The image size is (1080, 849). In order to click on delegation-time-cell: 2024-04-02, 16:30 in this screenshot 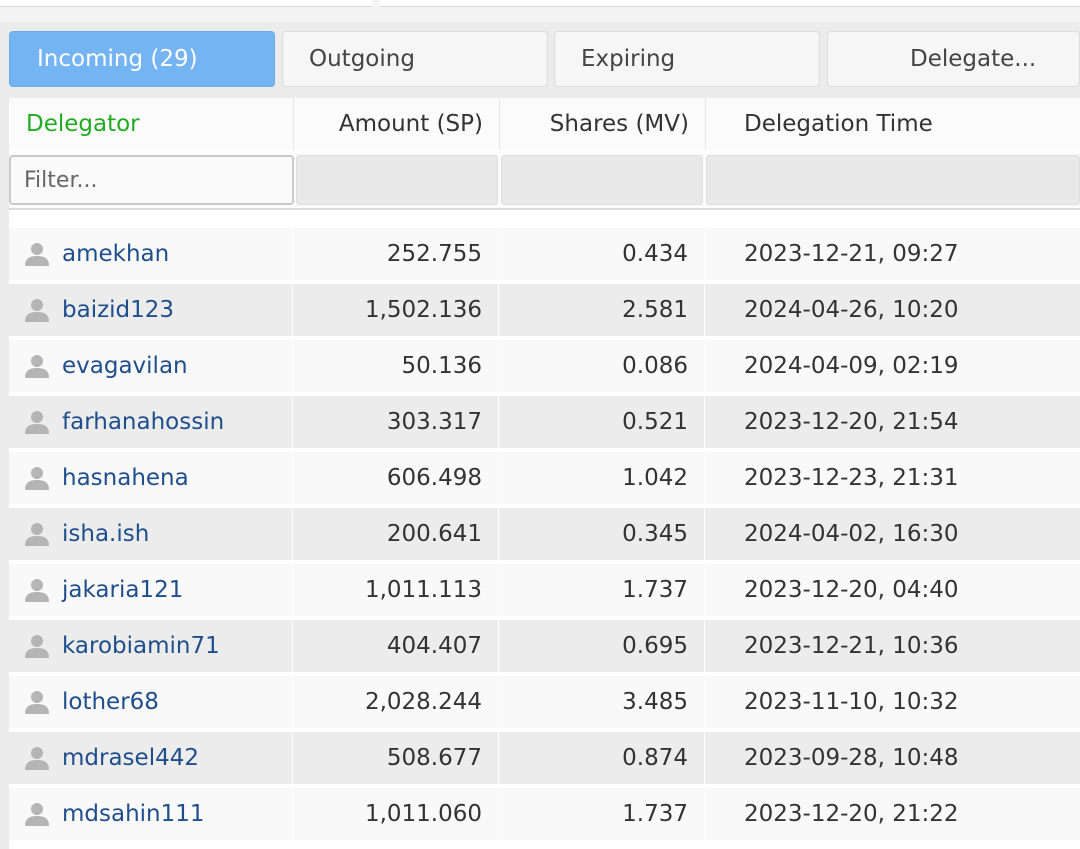, I will do `click(851, 534)`.